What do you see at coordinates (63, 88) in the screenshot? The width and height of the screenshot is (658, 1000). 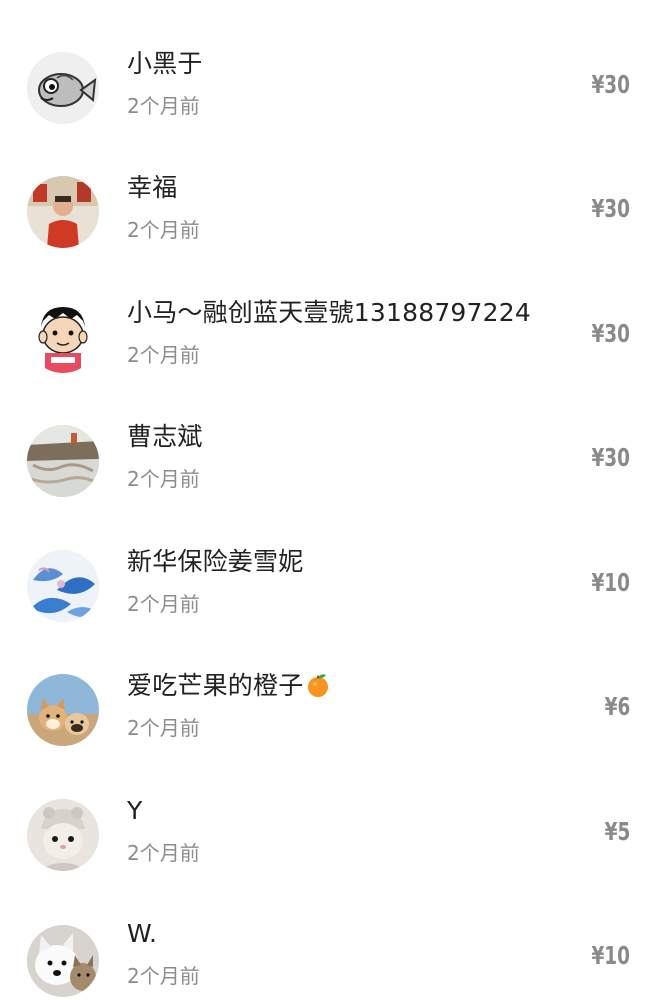 I see `sketch-fish-avatar` at bounding box center [63, 88].